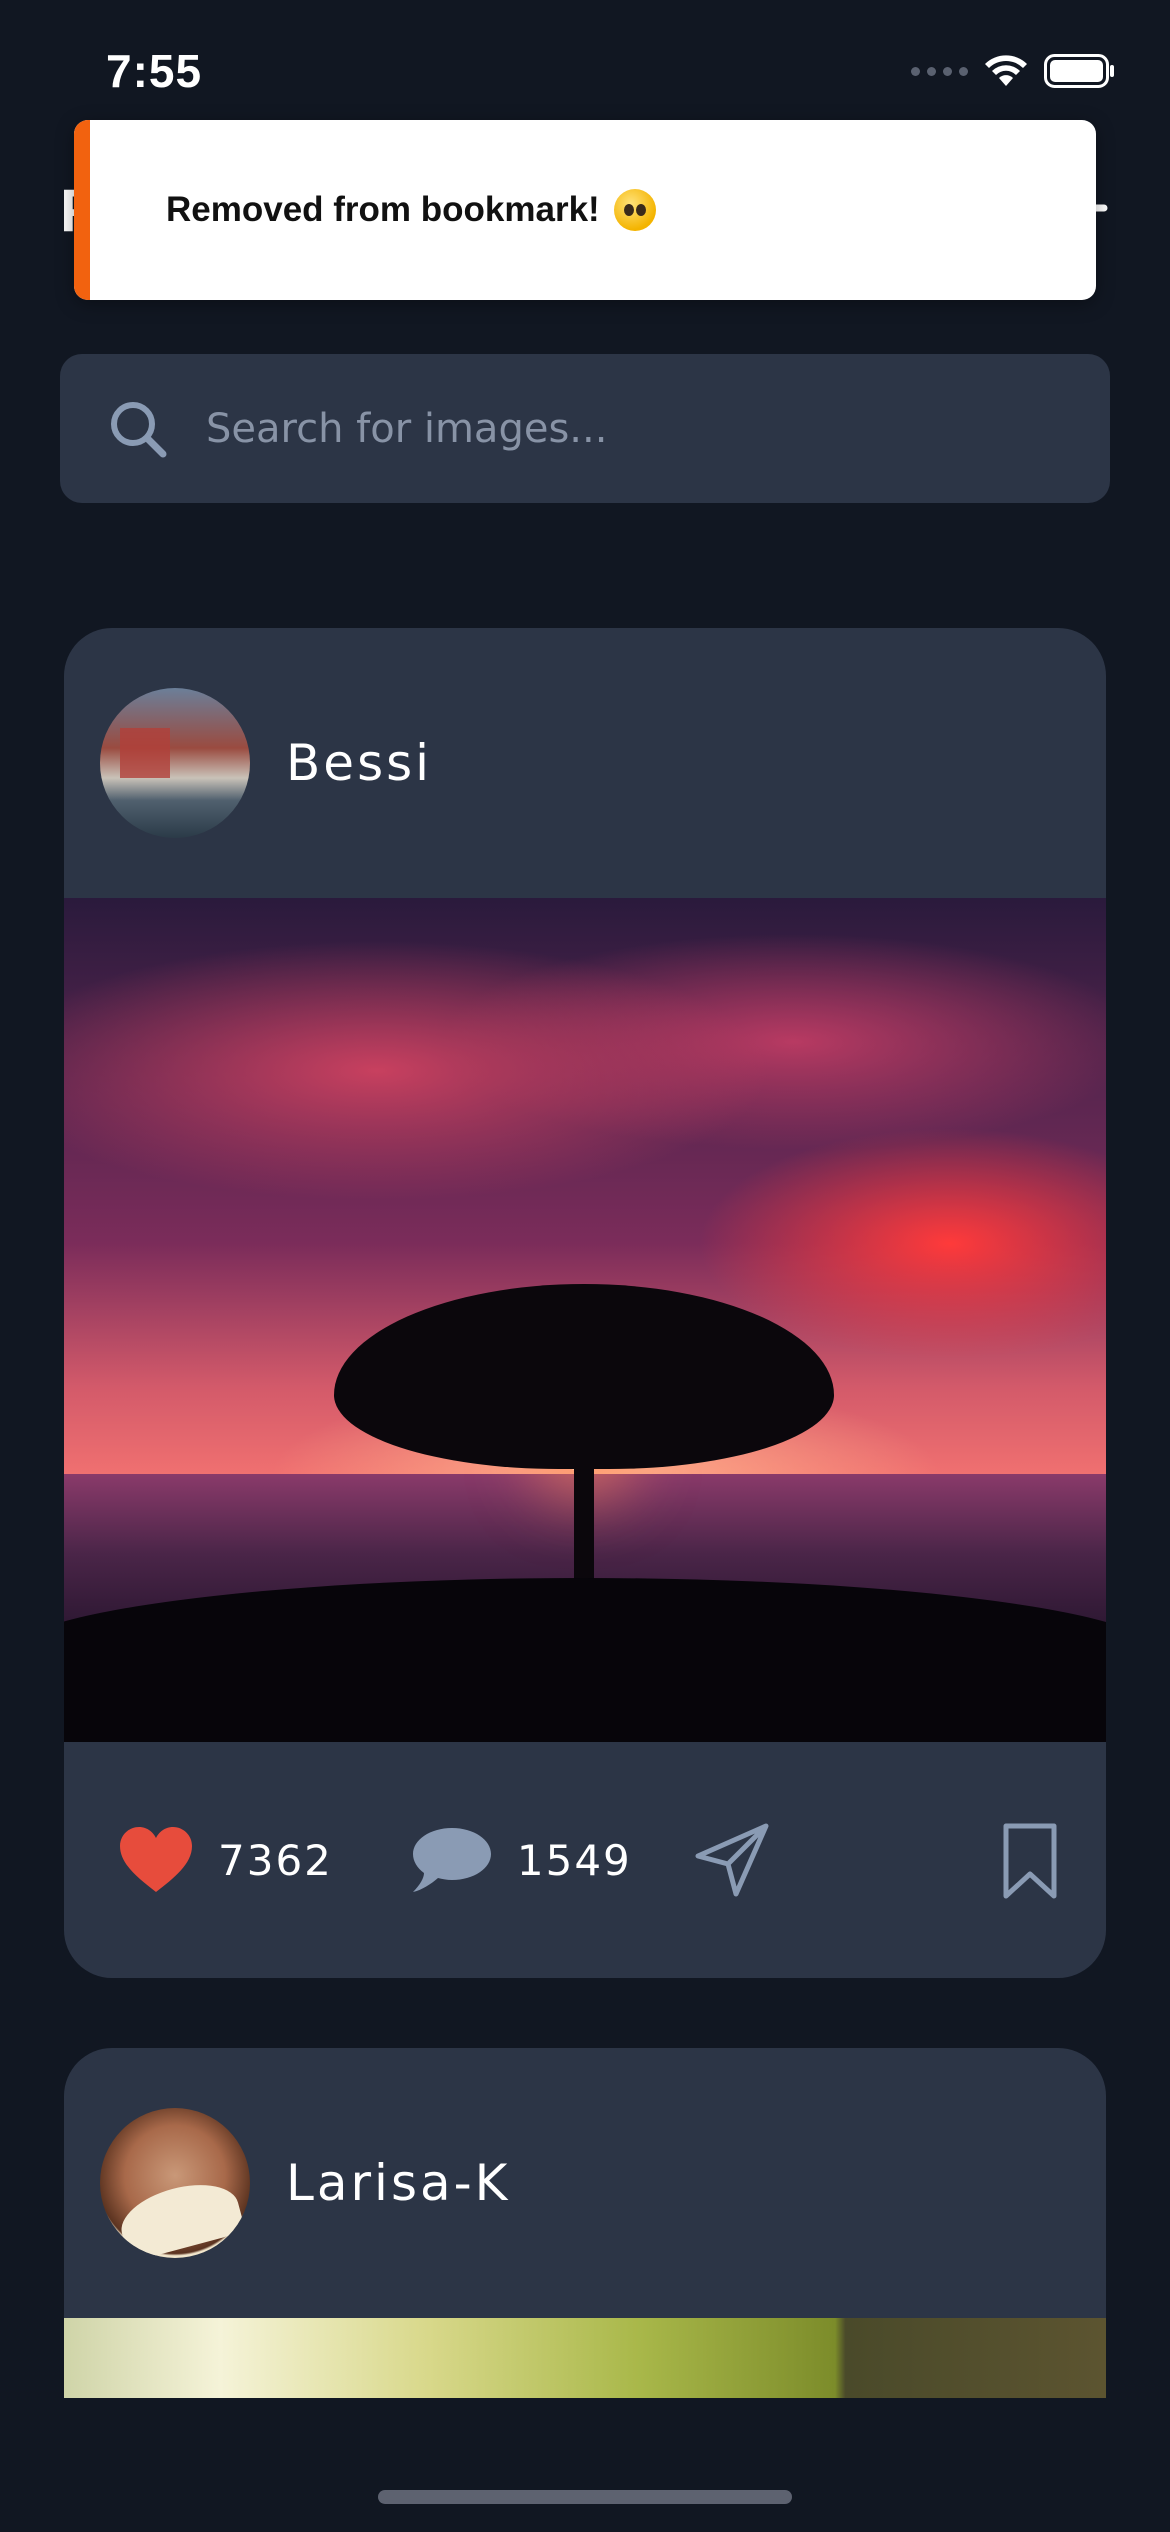  What do you see at coordinates (154, 71) in the screenshot?
I see `status-time: 7:55` at bounding box center [154, 71].